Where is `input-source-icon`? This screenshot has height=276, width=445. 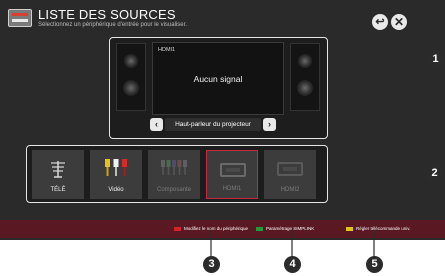
input-source-icon is located at coordinates (20, 18).